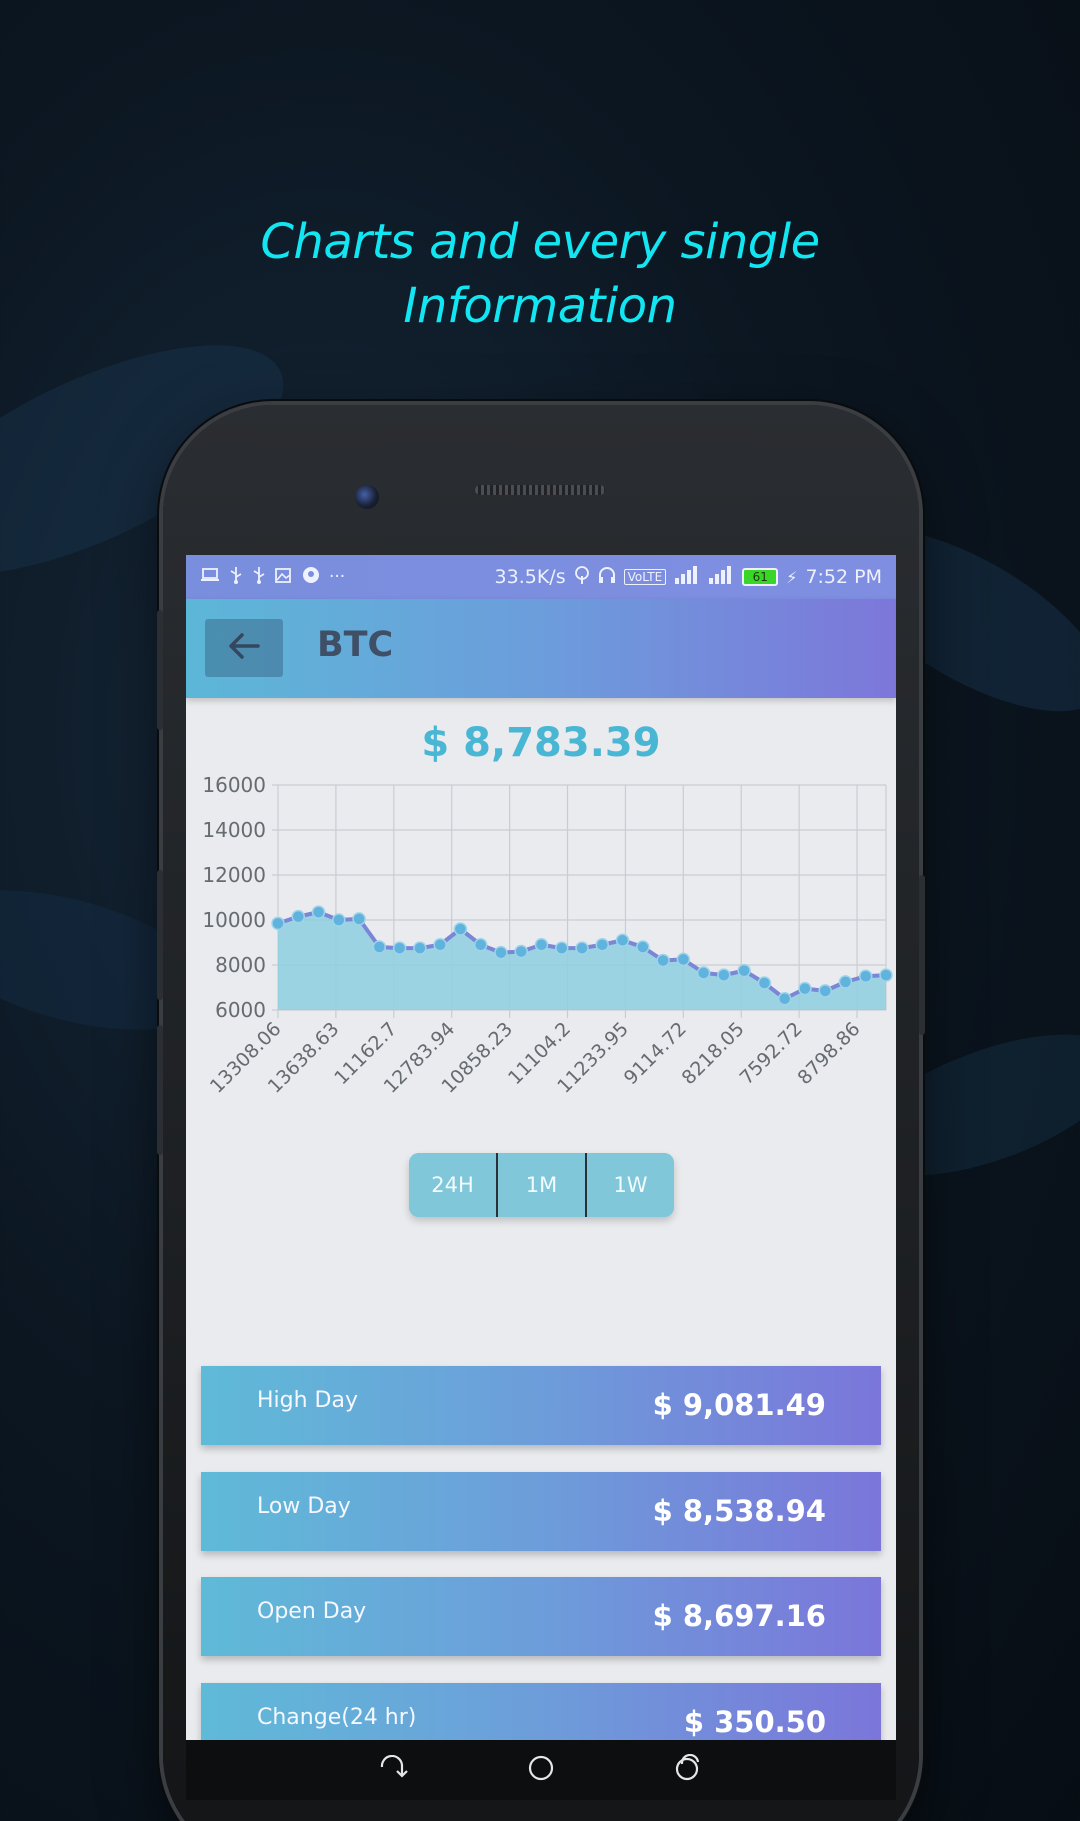 The width and height of the screenshot is (1080, 1821). I want to click on headline-line-2: Information, so click(540, 306).